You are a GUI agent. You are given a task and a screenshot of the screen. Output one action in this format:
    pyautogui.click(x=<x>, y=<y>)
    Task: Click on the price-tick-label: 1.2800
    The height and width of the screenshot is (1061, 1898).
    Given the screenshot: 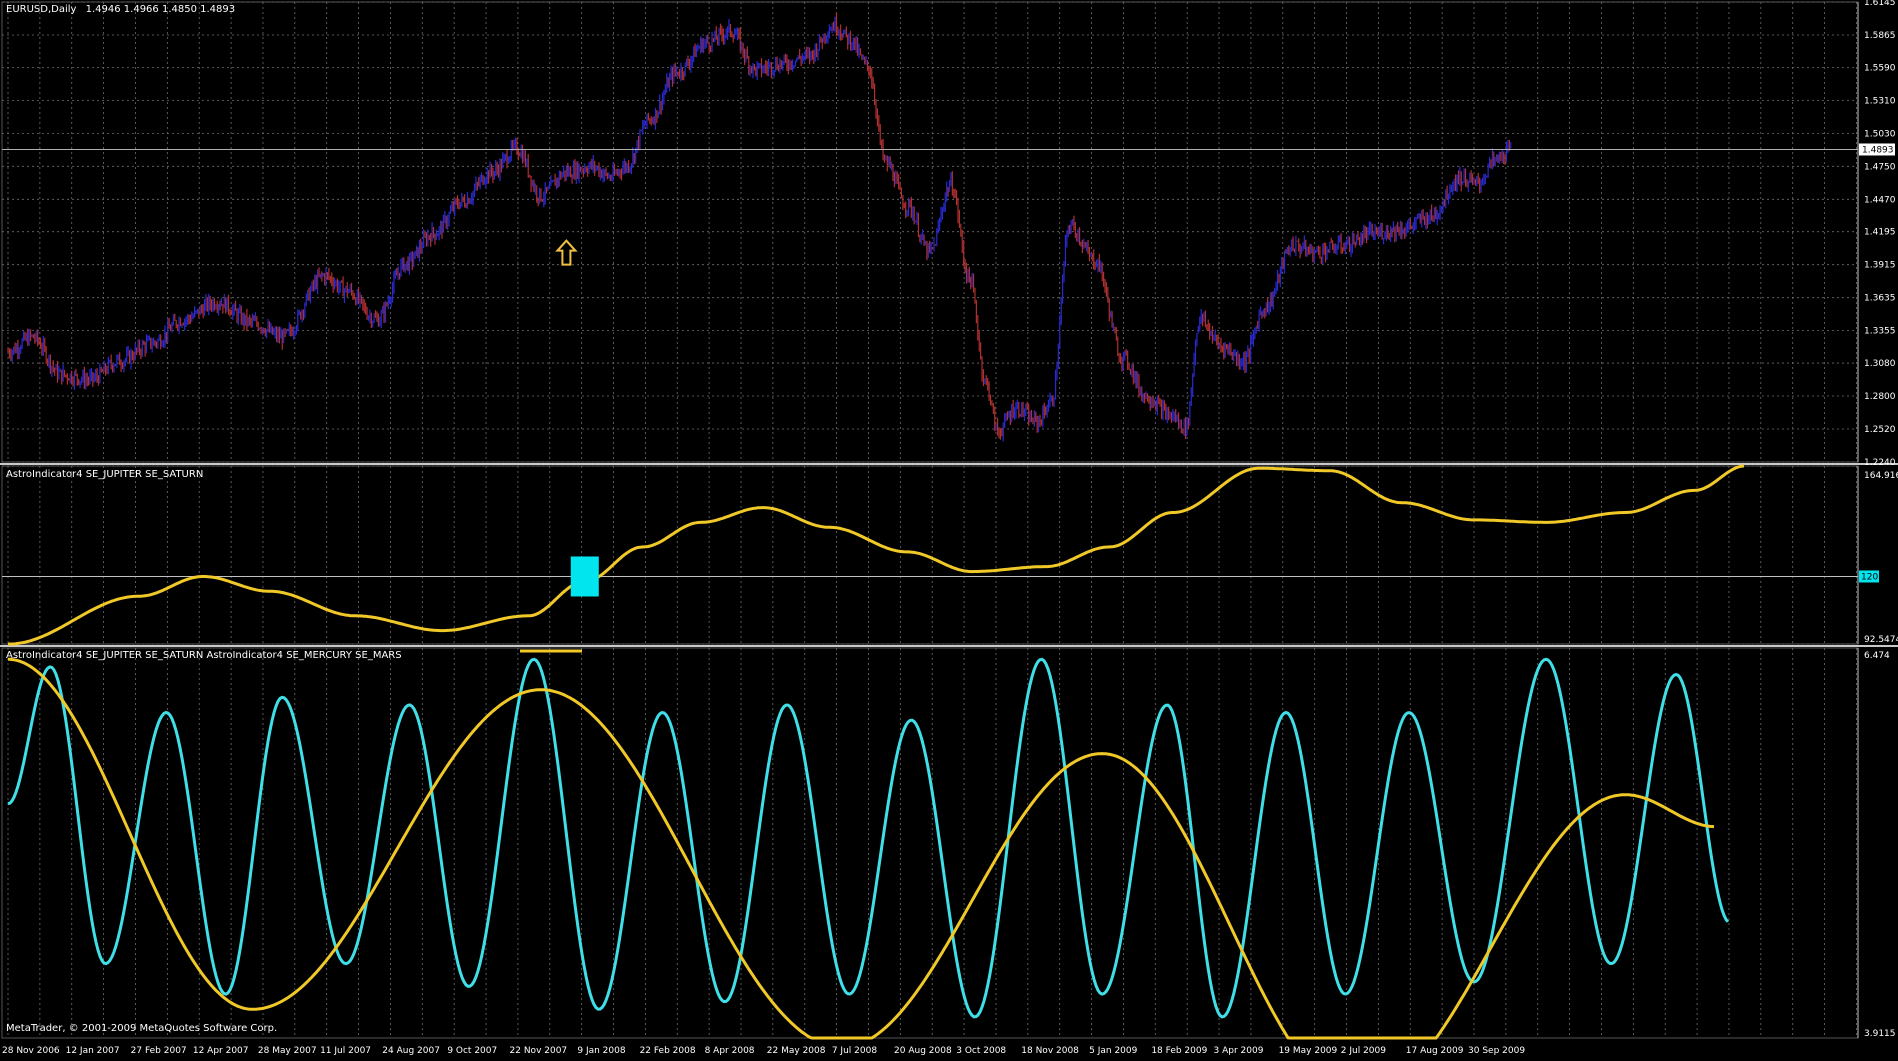 What is the action you would take?
    pyautogui.click(x=1880, y=397)
    